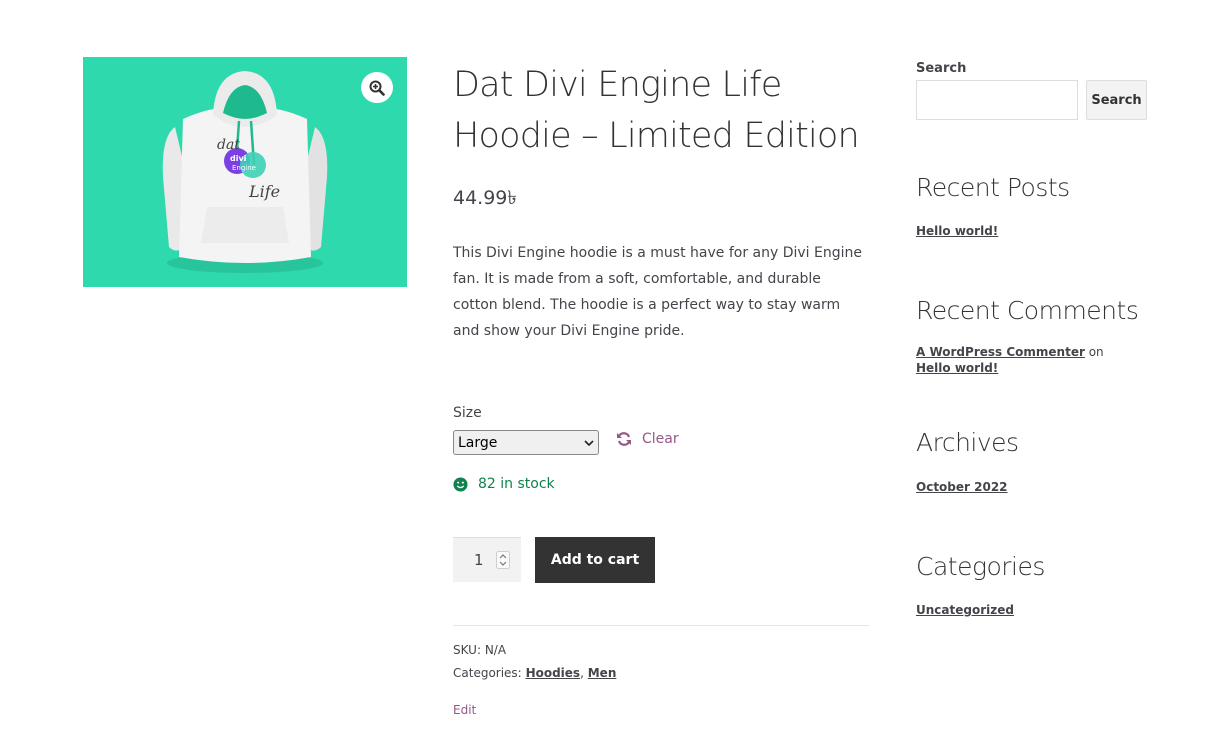  What do you see at coordinates (660, 439) in the screenshot?
I see `clear-label: Clear` at bounding box center [660, 439].